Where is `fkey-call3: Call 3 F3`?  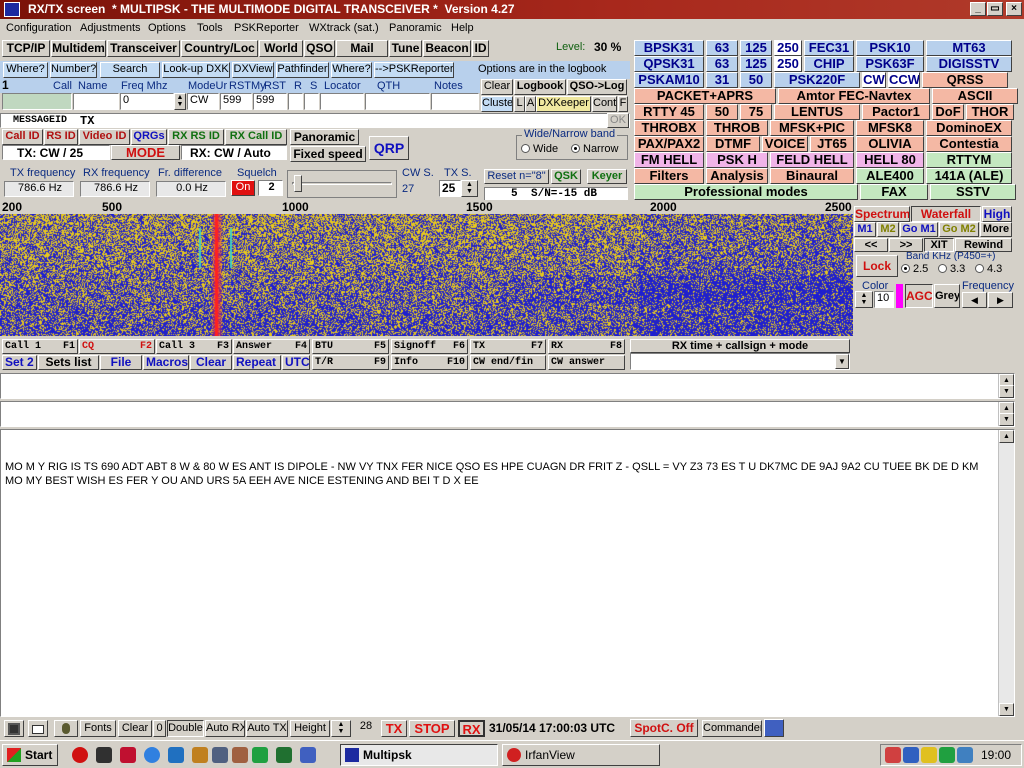 fkey-call3: Call 3 F3 is located at coordinates (194, 346).